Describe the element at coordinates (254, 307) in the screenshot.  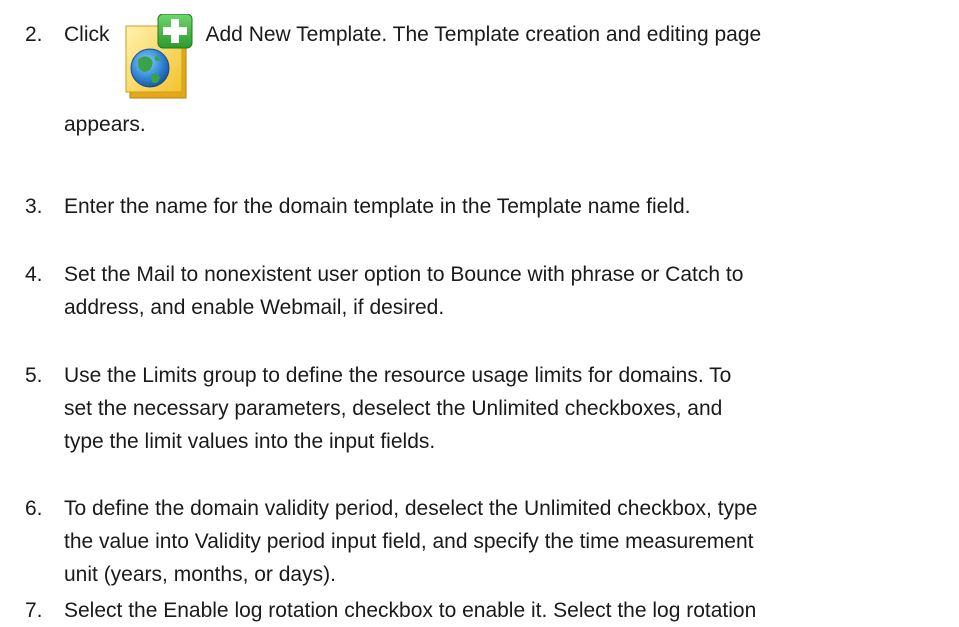
I see `step-line: address, and enable Webmail, if desired.` at that location.